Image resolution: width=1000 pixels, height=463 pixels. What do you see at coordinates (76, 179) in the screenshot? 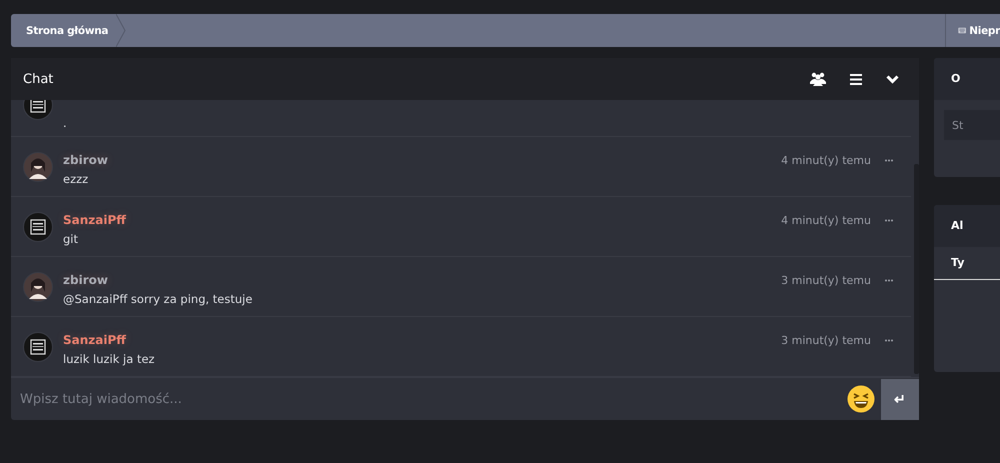
I see `message-text: ezzz` at bounding box center [76, 179].